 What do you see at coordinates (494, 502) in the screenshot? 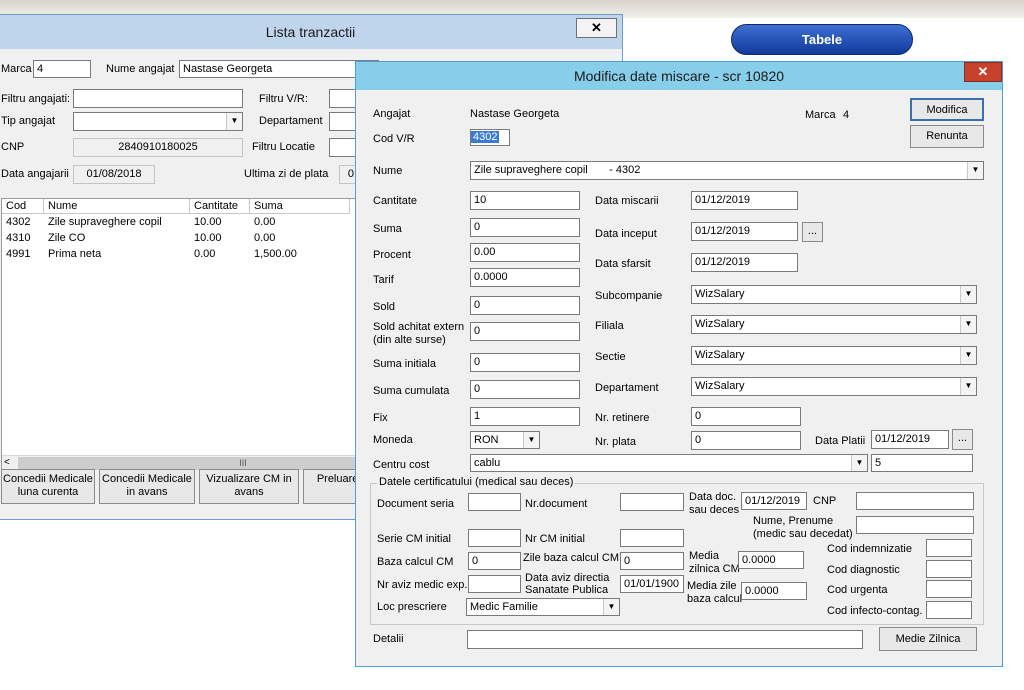
I see `document-seria-input` at bounding box center [494, 502].